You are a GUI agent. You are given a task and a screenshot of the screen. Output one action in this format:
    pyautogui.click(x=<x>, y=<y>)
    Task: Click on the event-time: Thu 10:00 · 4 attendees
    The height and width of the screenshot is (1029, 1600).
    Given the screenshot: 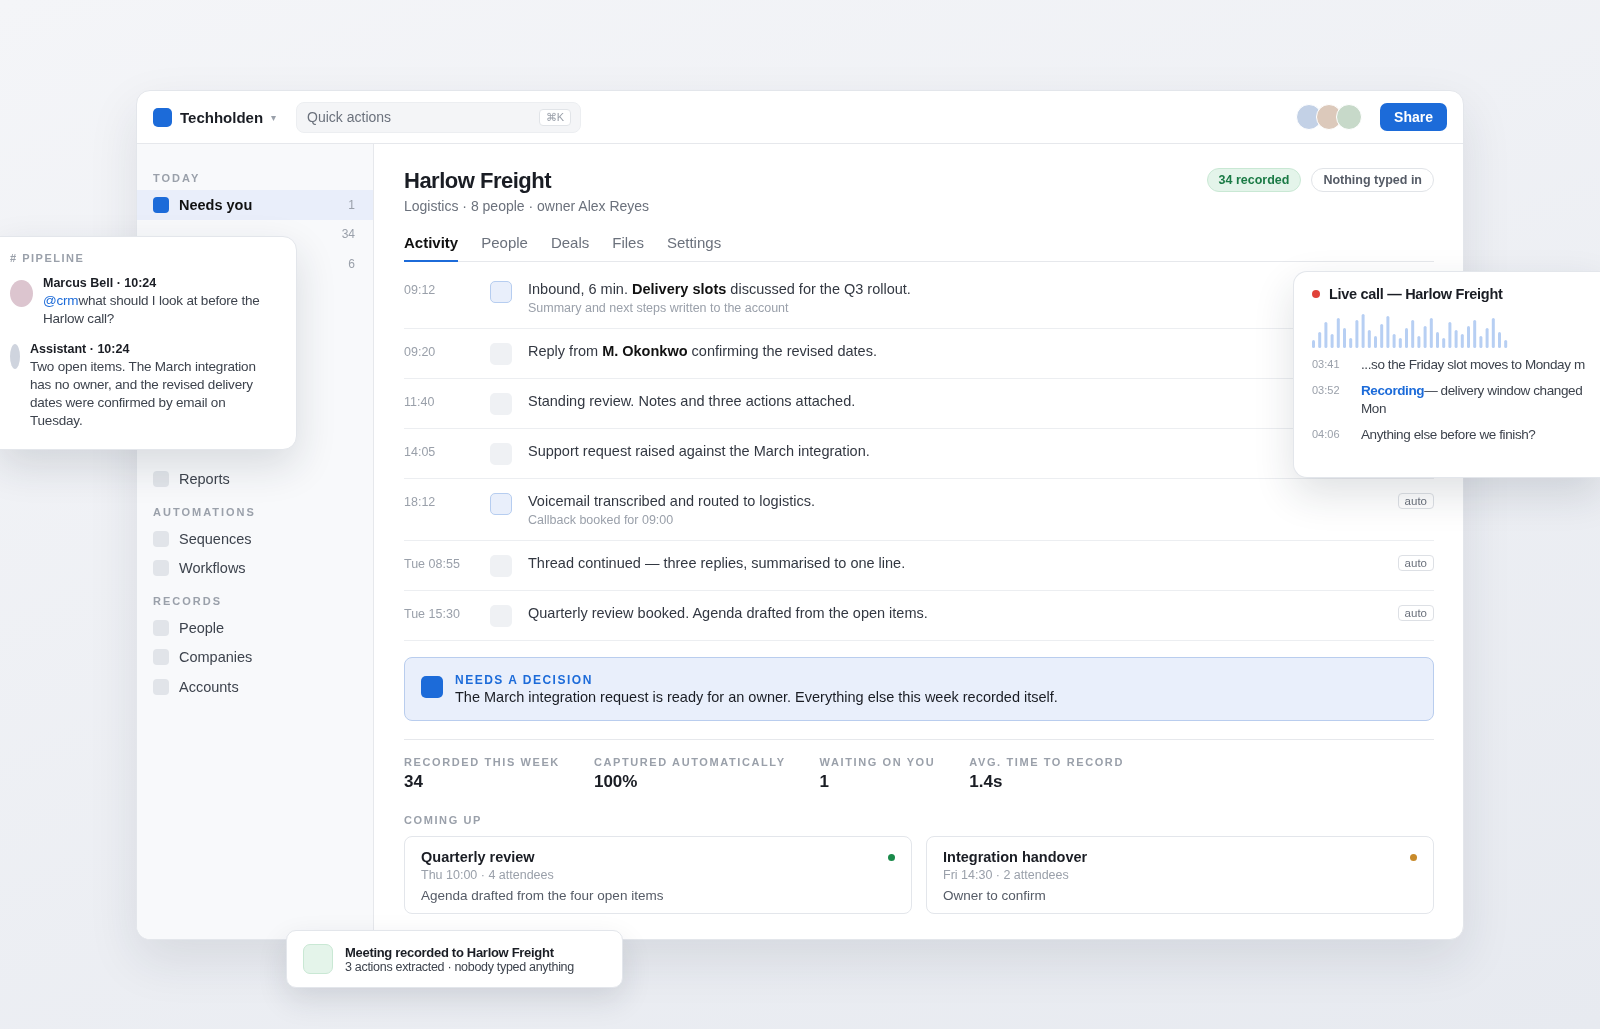 What is the action you would take?
    pyautogui.click(x=488, y=875)
    